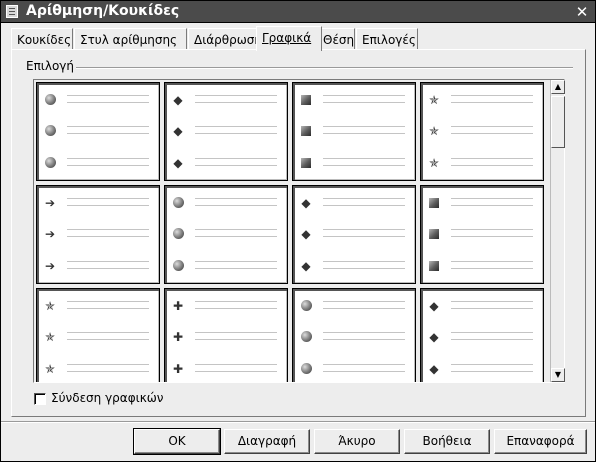  Describe the element at coordinates (50, 66) in the screenshot. I see `selection-group-label: Επιλογή` at that location.